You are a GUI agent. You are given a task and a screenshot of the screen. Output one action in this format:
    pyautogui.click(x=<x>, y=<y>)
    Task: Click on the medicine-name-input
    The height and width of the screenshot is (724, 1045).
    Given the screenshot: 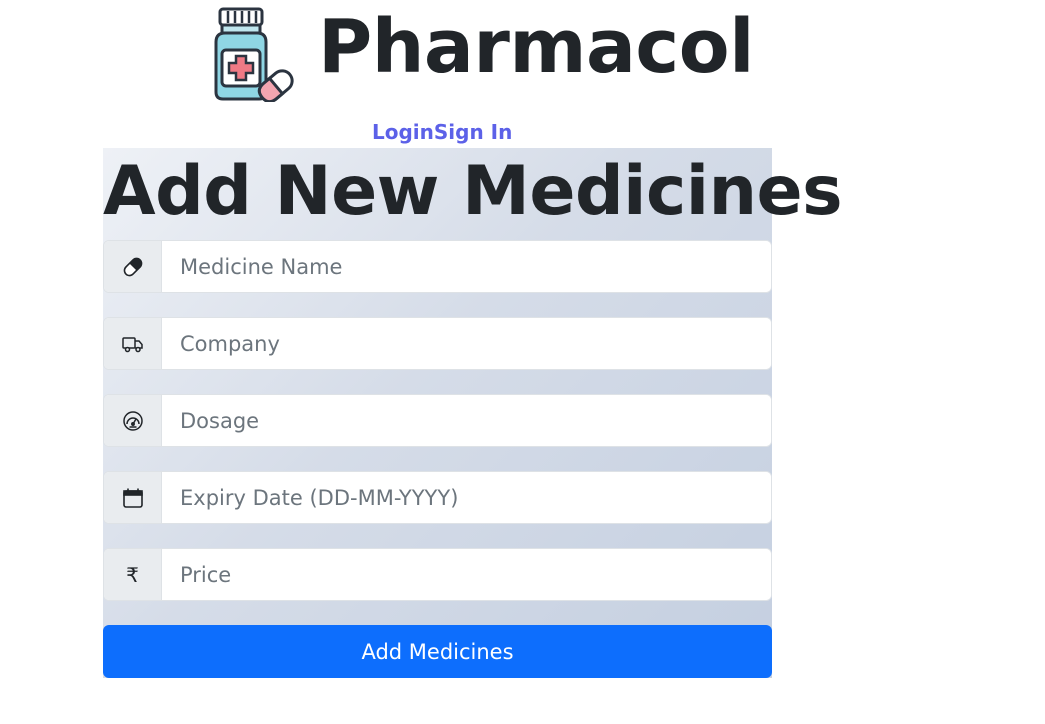 What is the action you would take?
    pyautogui.click(x=466, y=266)
    